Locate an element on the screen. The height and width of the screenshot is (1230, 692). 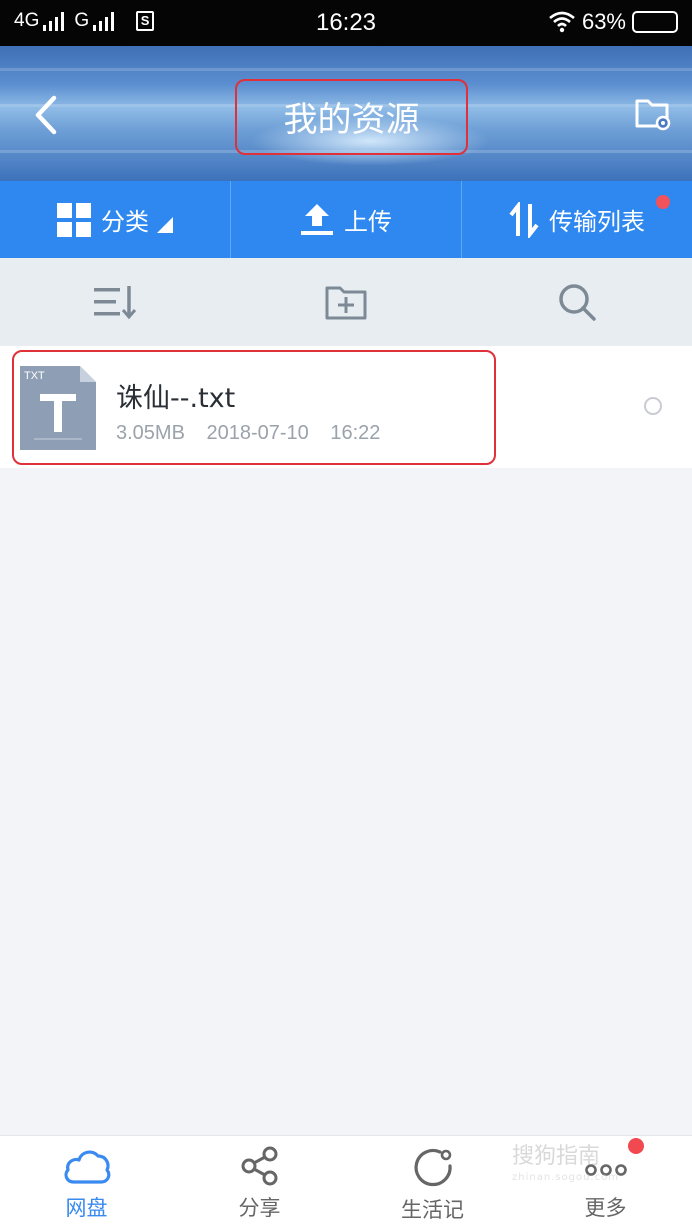
watermark: 搜狗指南 zhinan.sogou.com is located at coordinates (592, 1170).